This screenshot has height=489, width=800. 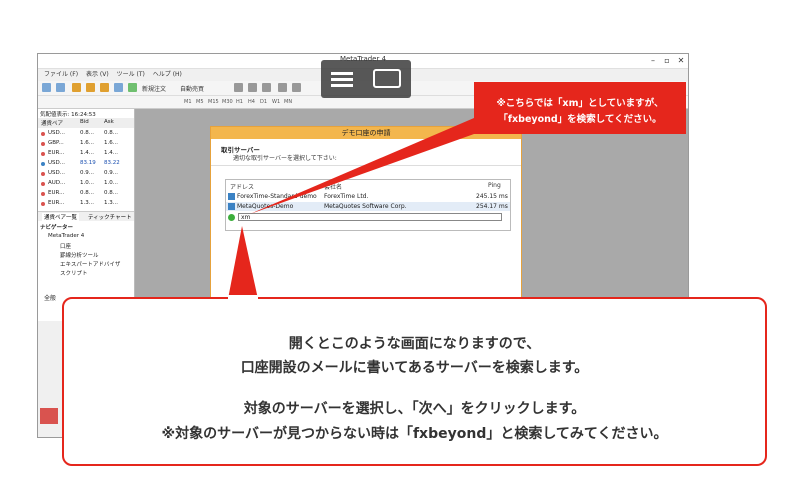 I want to click on red-note-line2: 「fxbeyond」を検索してください。, so click(x=580, y=119).